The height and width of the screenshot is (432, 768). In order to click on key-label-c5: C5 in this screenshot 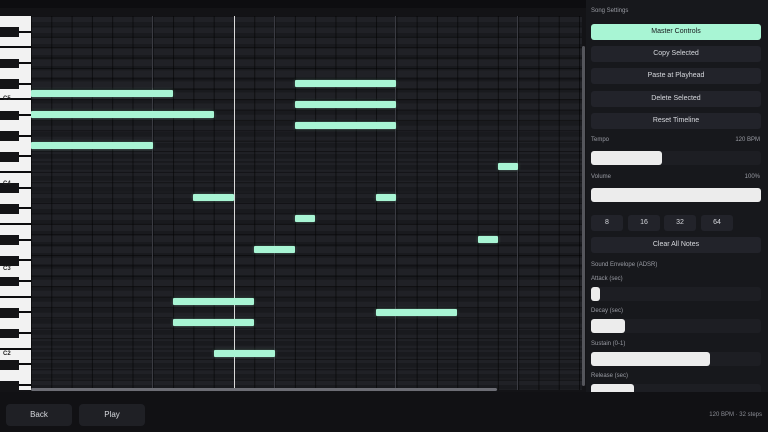, I will do `click(7, 99)`.